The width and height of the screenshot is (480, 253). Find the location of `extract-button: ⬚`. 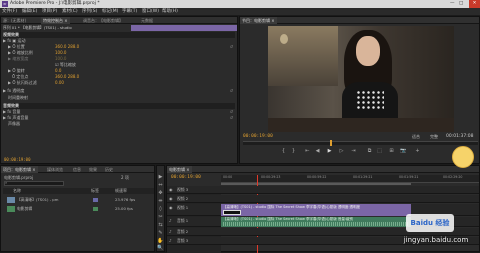

extract-button: ⬚ is located at coordinates (379, 151).